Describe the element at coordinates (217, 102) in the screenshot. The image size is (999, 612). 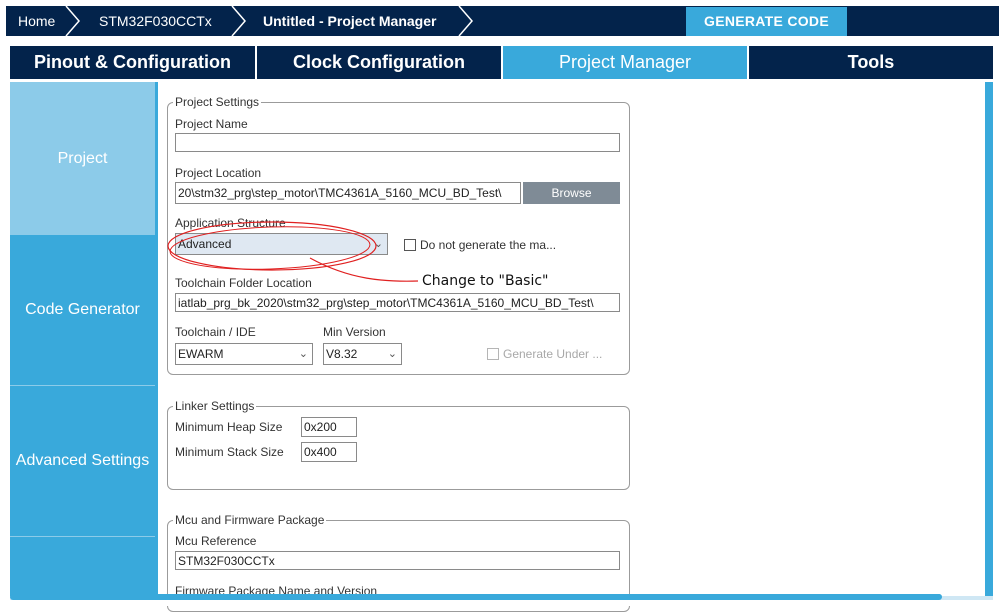
I see `project-settings-legend: Project Settings` at that location.